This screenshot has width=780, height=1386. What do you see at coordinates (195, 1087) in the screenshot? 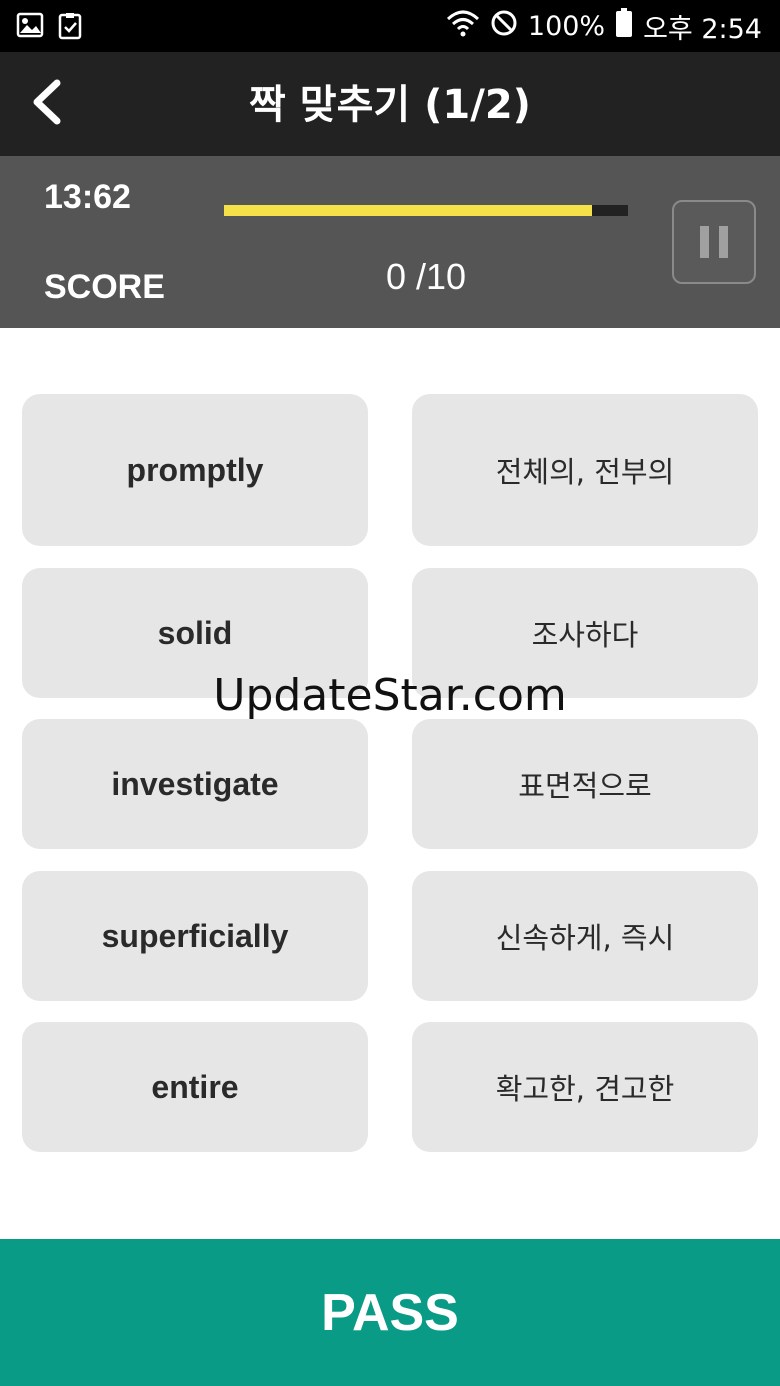
I see `word-card-entire: entire` at bounding box center [195, 1087].